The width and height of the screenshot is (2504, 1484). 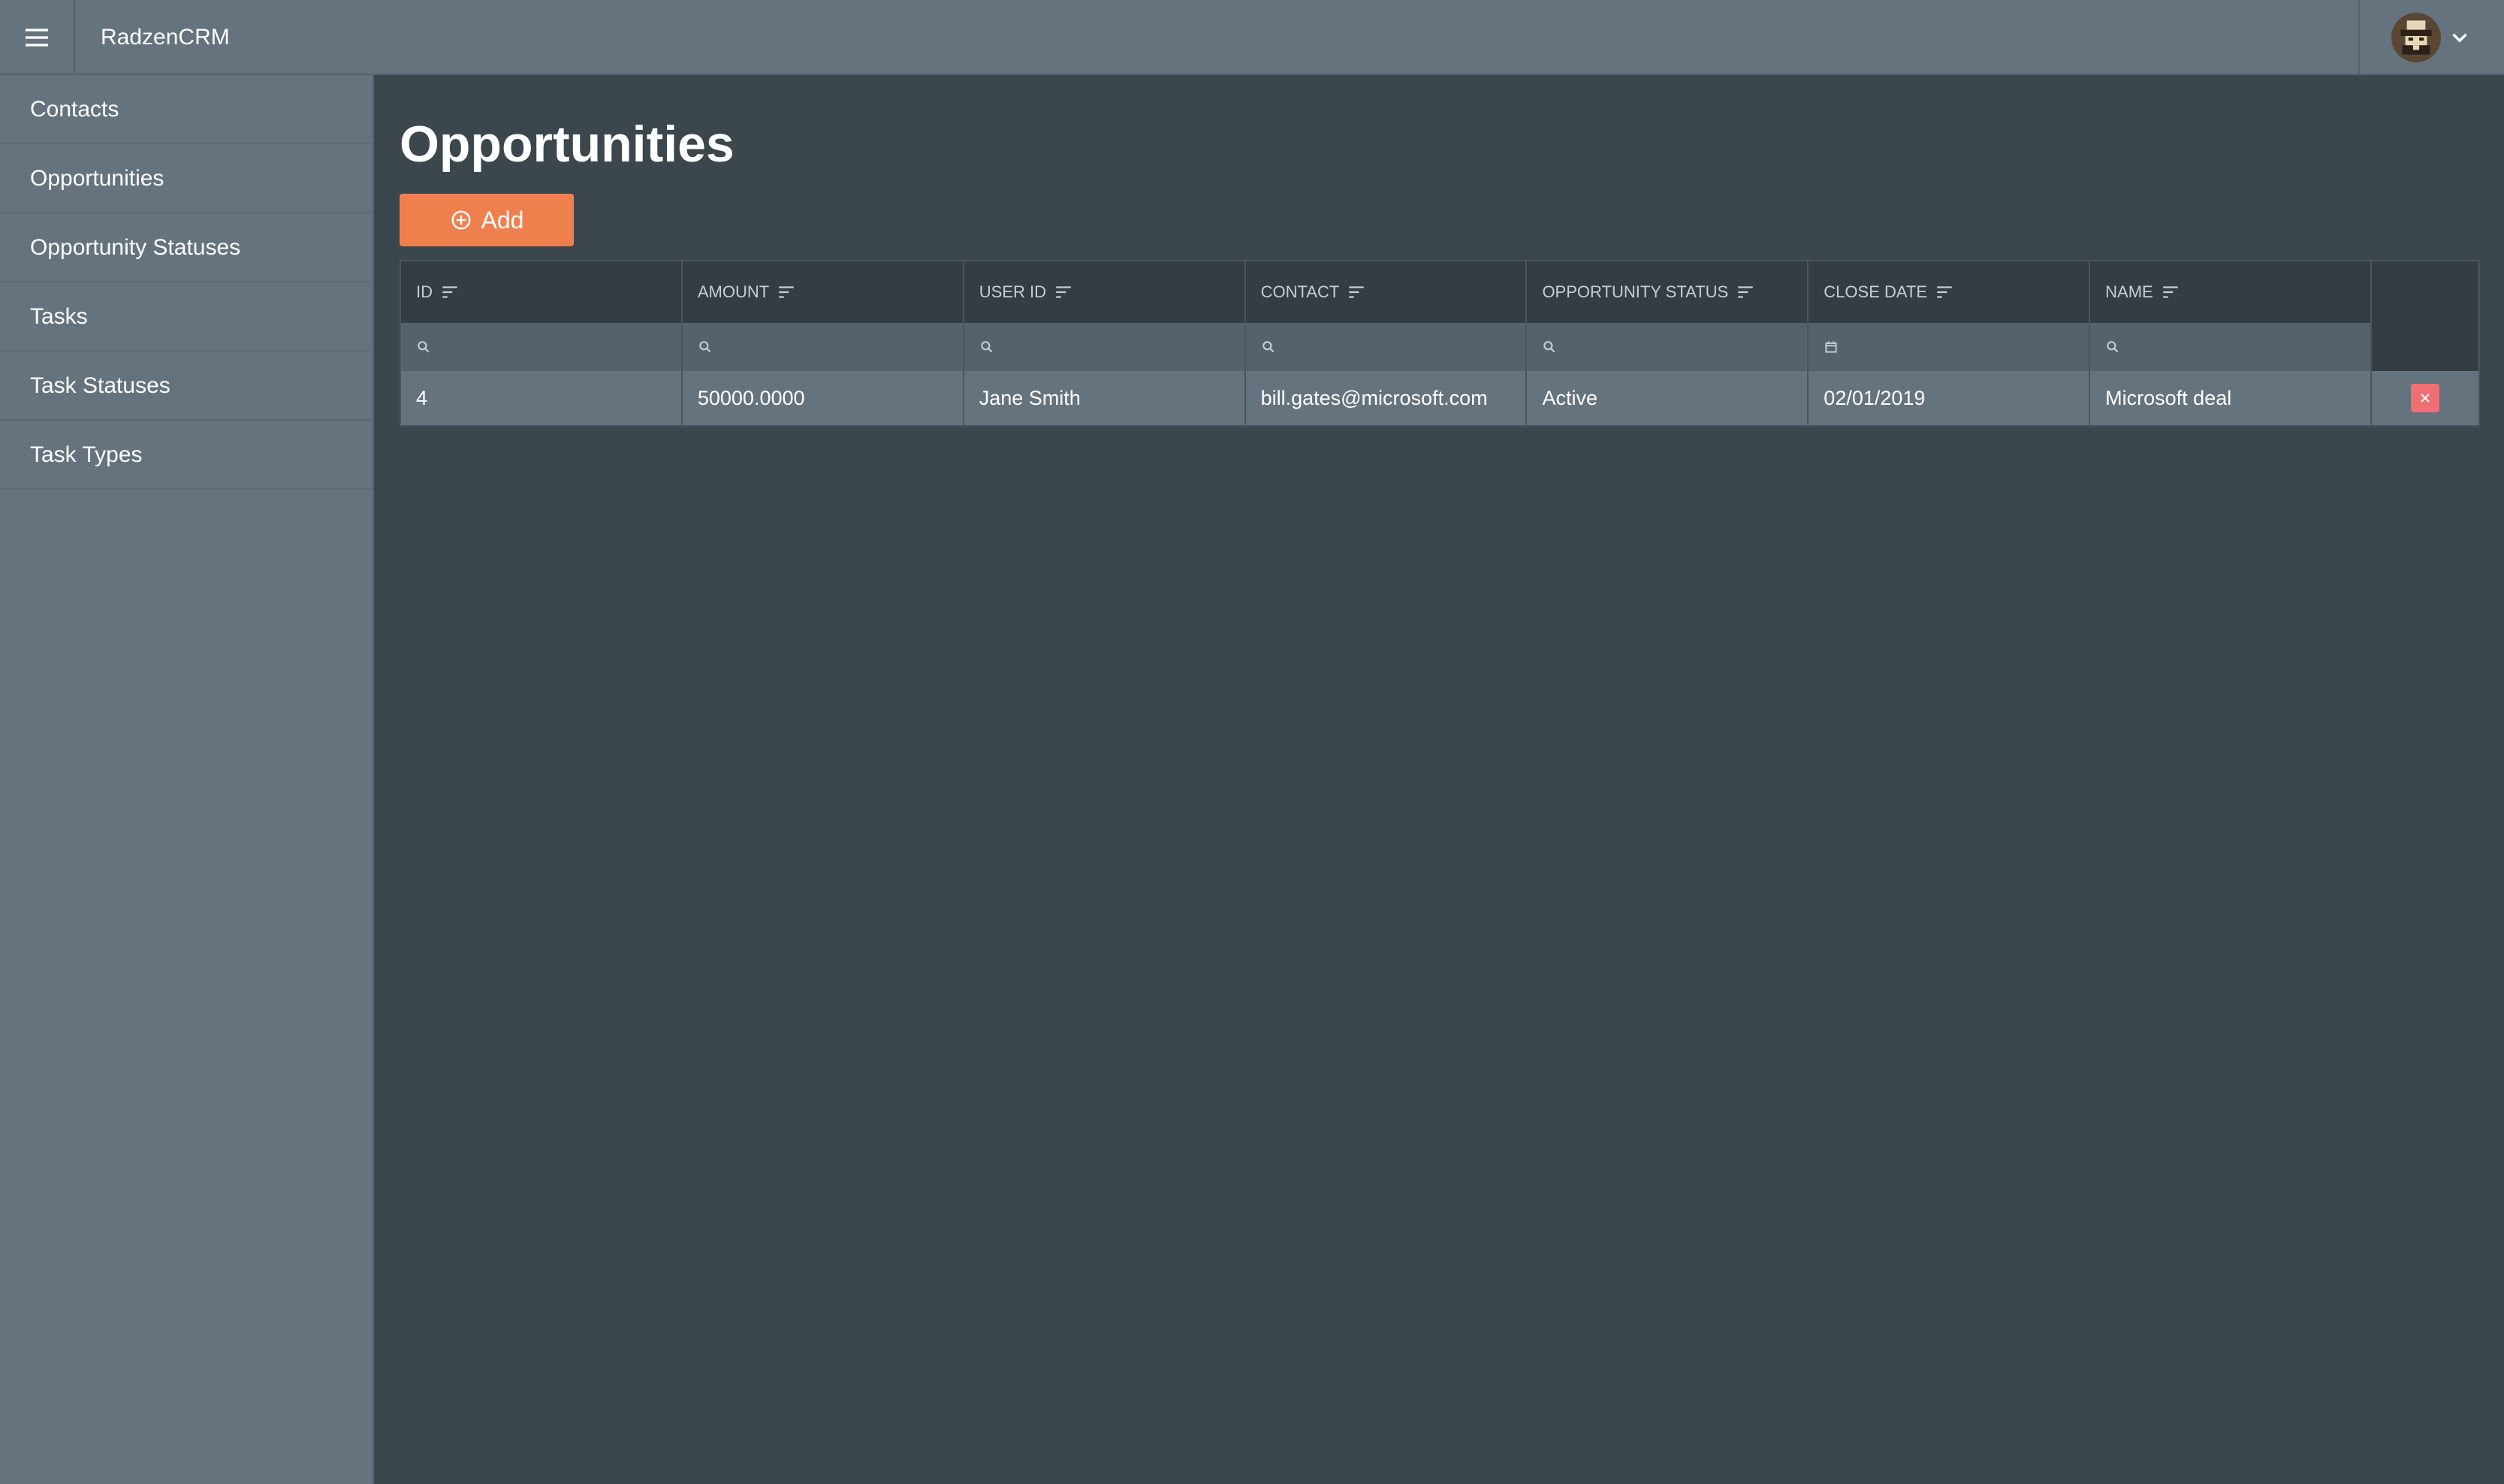 What do you see at coordinates (2231, 347) in the screenshot?
I see `filter-input-name` at bounding box center [2231, 347].